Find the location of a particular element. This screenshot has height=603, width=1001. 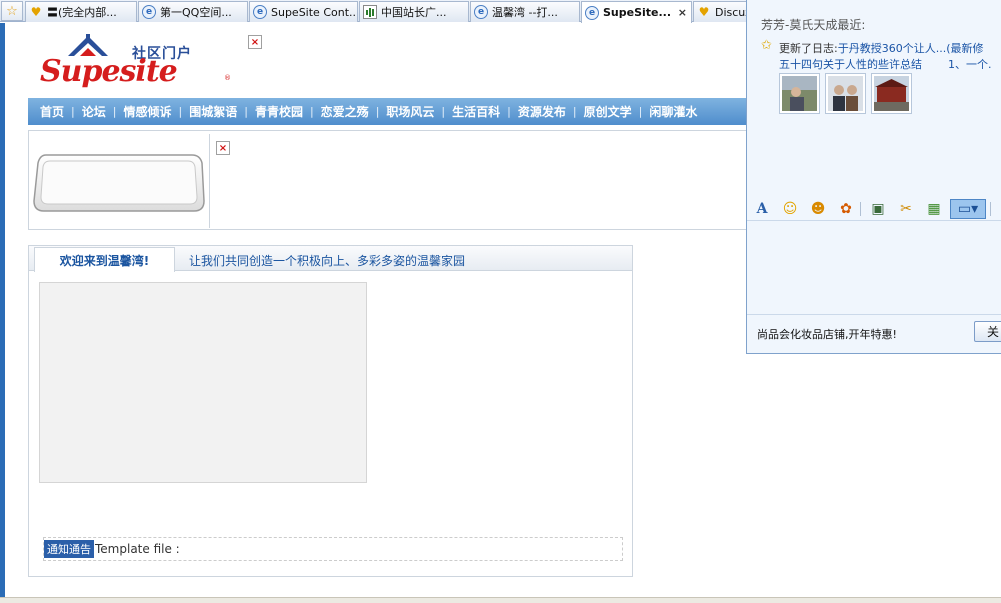

nav-item-campus: 青青校园 is located at coordinates (279, 111).